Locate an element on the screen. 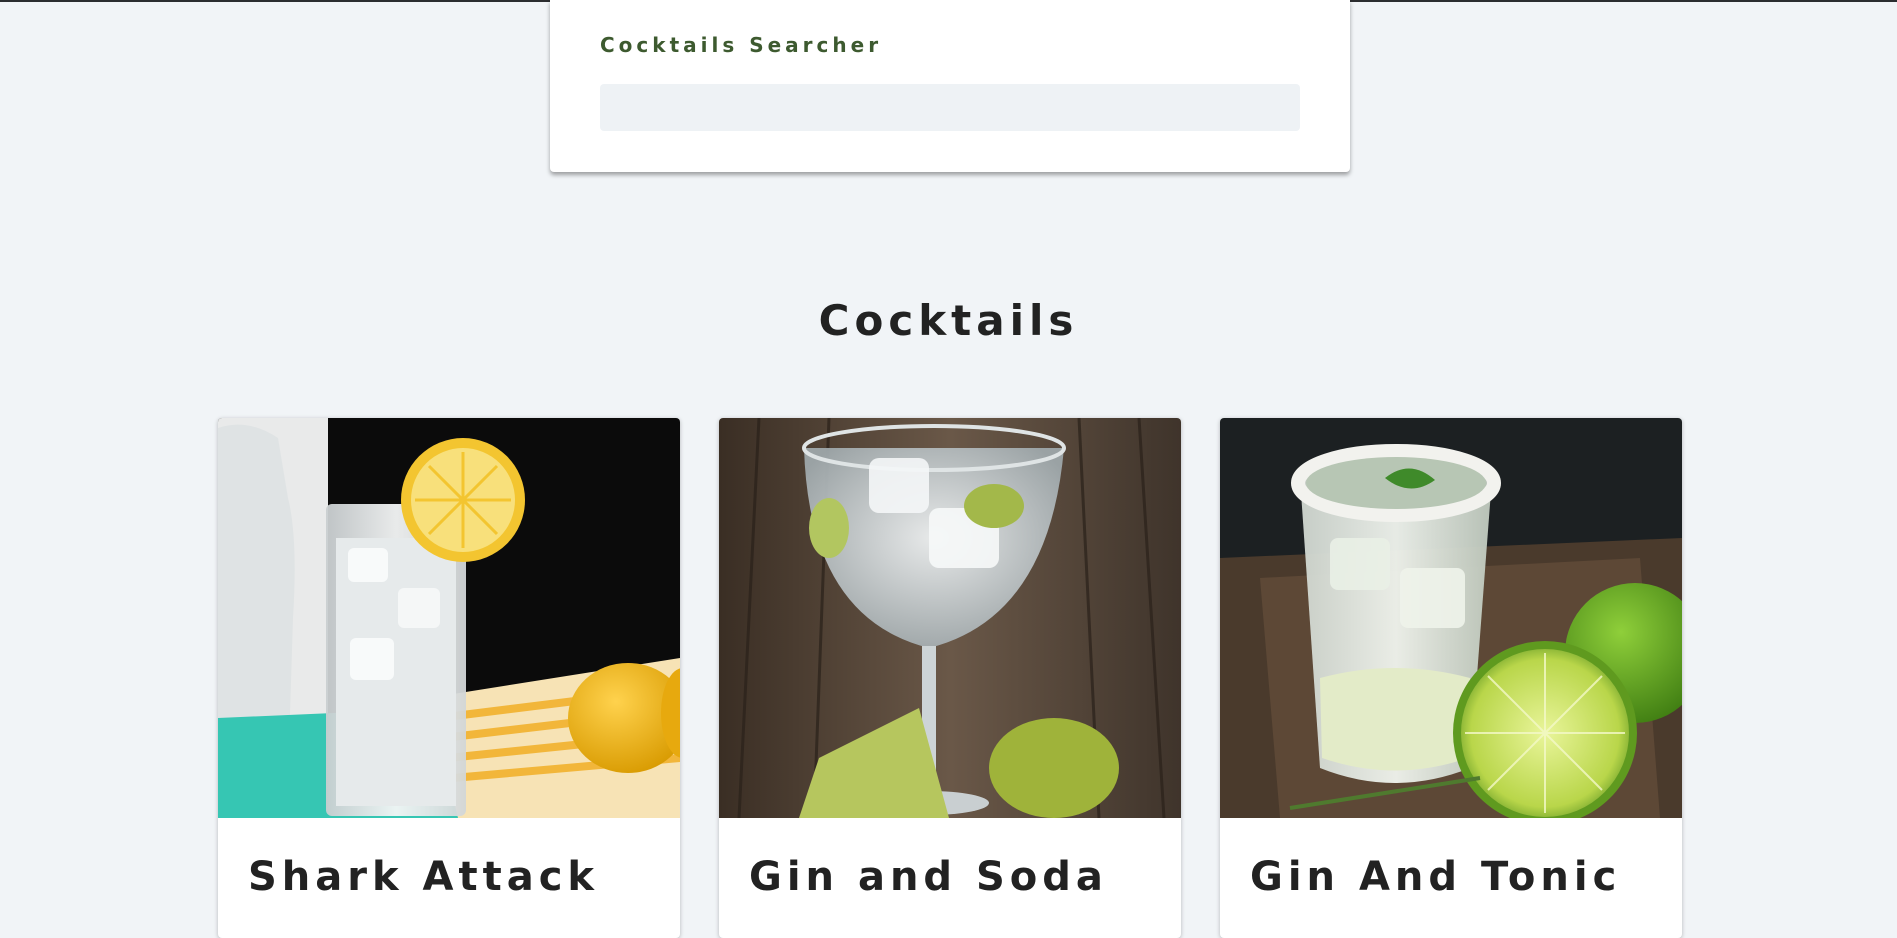  section-title: Cocktails is located at coordinates (948, 320).